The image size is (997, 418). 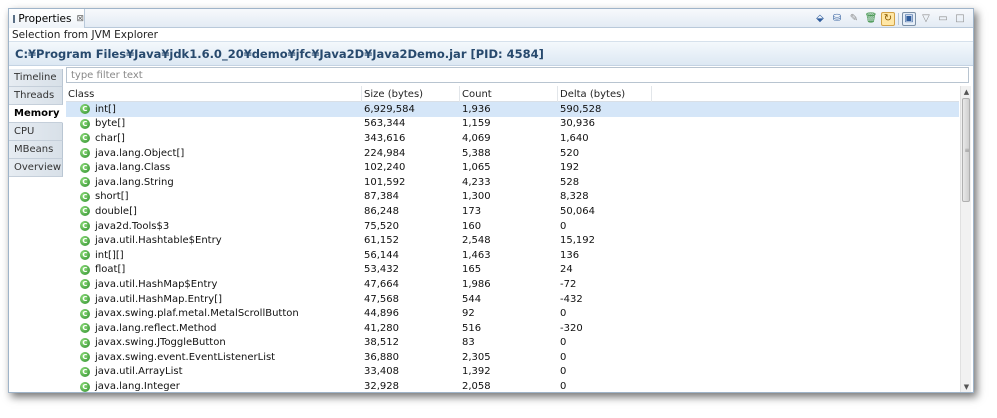 What do you see at coordinates (512, 372) in the screenshot?
I see `table-row: Cjava.util.ArrayList 33,408 1,392 0` at bounding box center [512, 372].